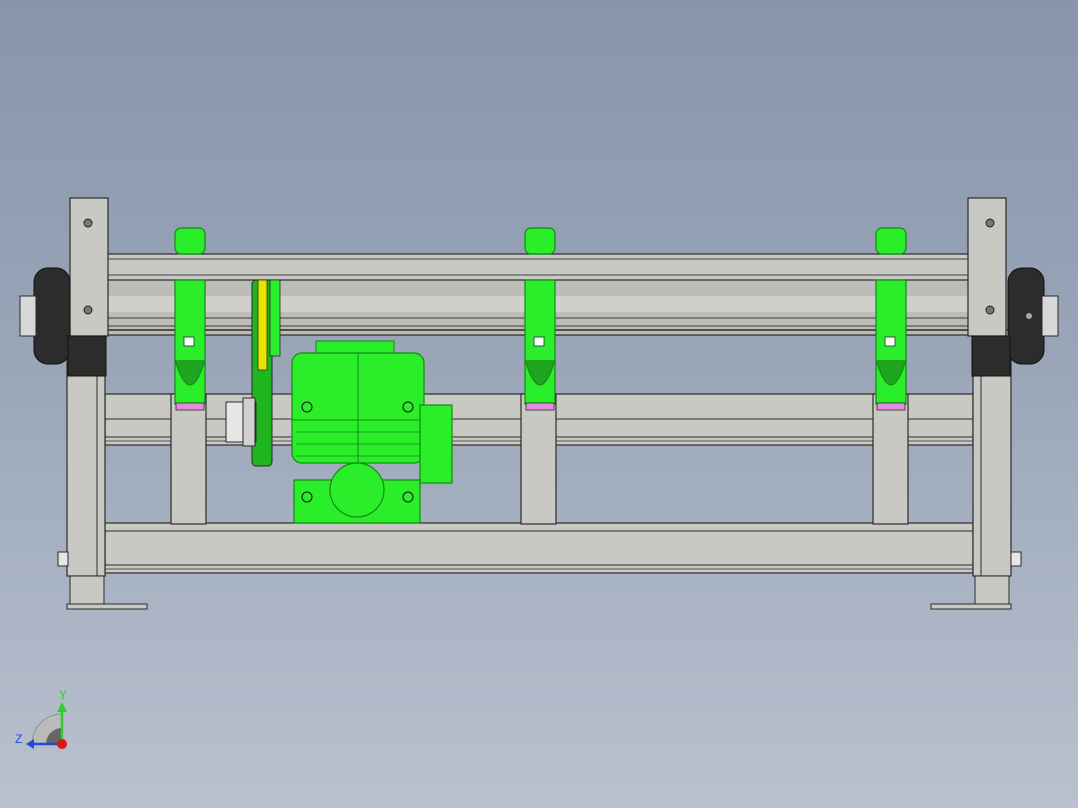 Image resolution: width=1078 pixels, height=808 pixels. I want to click on z-axis-arrowhead, so click(30, 744).